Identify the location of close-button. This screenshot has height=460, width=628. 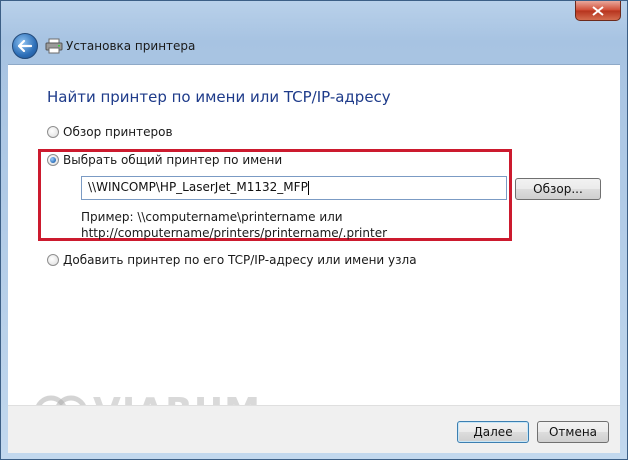
(598, 11).